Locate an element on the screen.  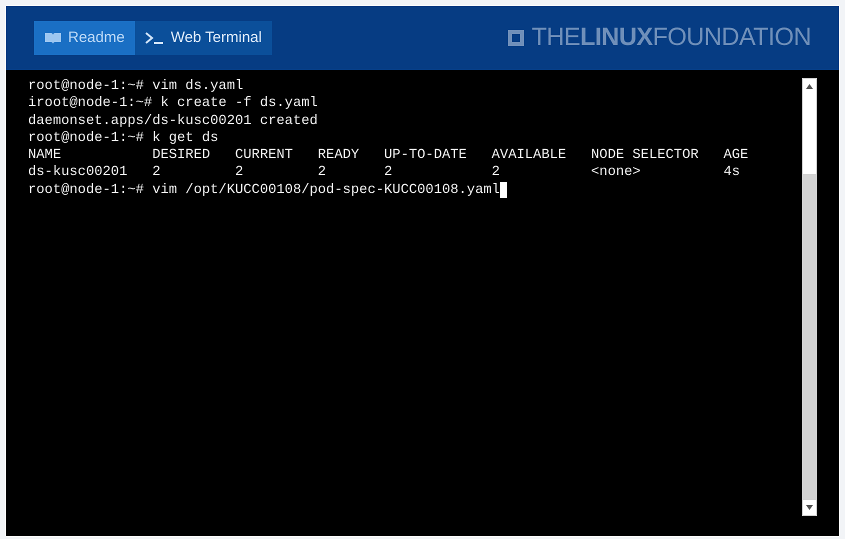
scroll-up-icon is located at coordinates (809, 86).